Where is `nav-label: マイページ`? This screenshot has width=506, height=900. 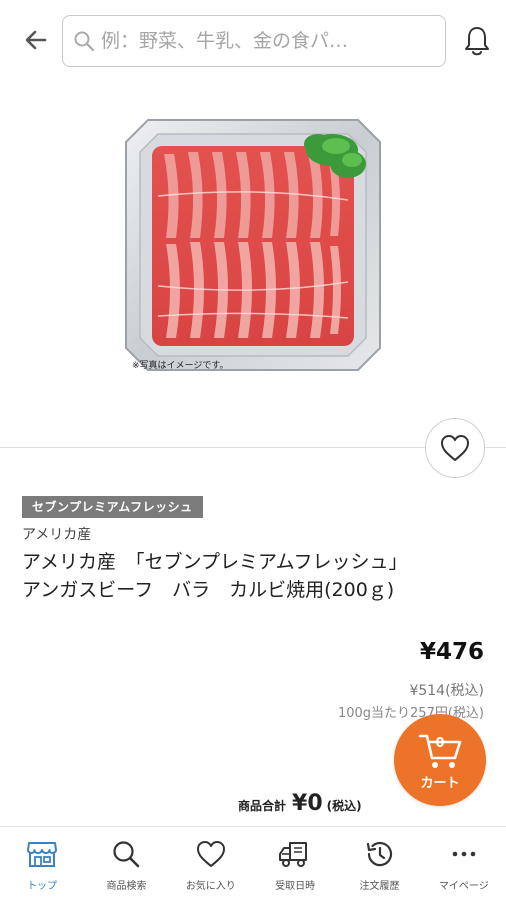 nav-label: マイページ is located at coordinates (463, 886).